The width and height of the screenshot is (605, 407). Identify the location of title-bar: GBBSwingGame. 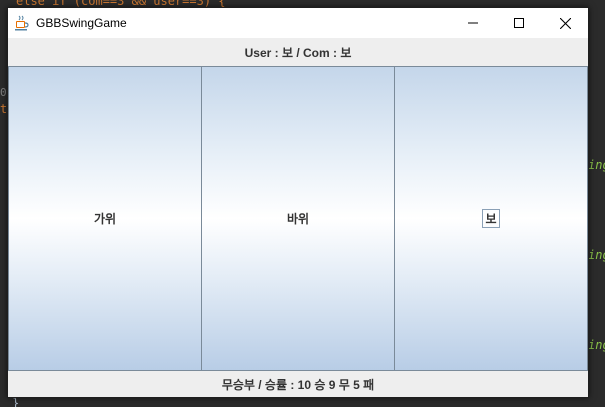
(298, 23).